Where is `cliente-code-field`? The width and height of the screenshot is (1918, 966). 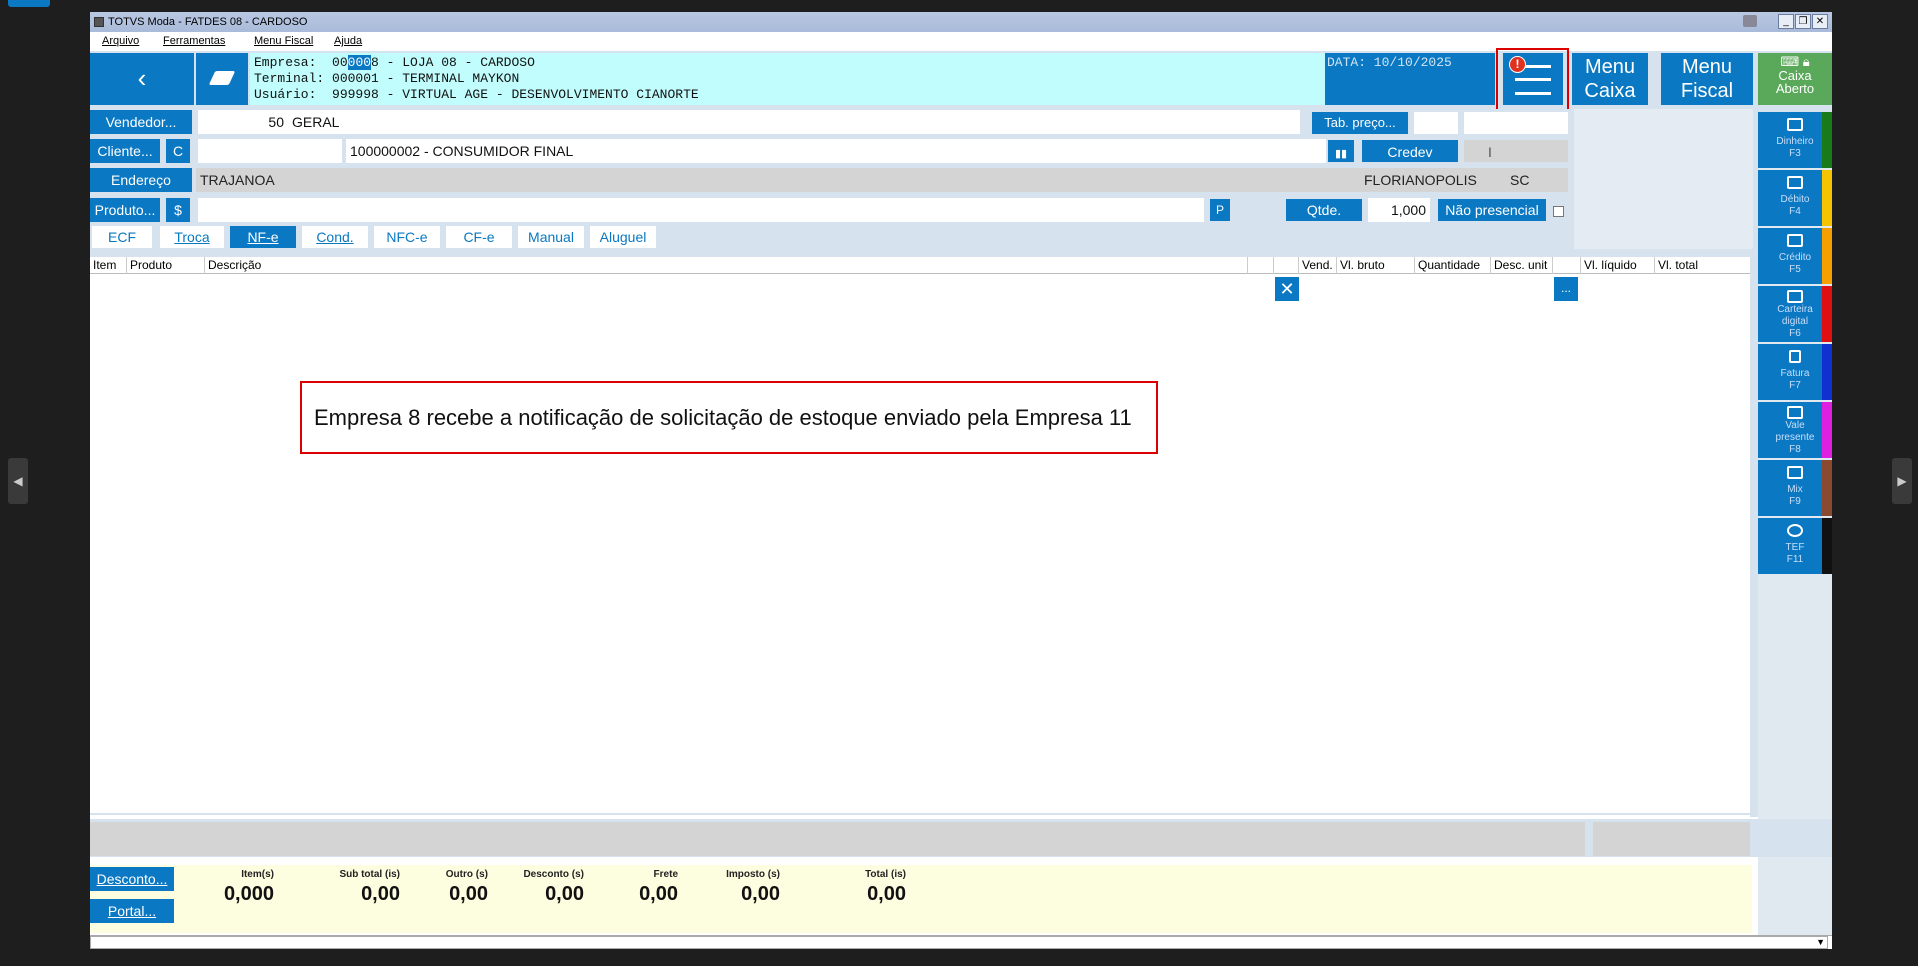
cliente-code-field is located at coordinates (270, 151).